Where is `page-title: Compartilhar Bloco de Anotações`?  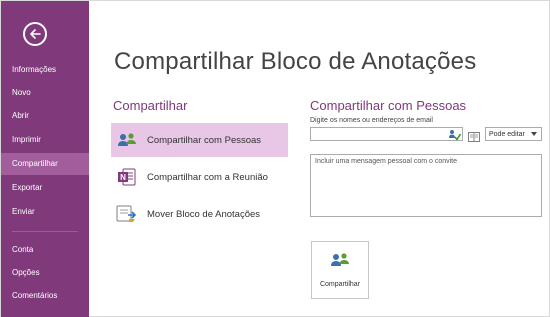 page-title: Compartilhar Bloco de Anotações is located at coordinates (295, 61).